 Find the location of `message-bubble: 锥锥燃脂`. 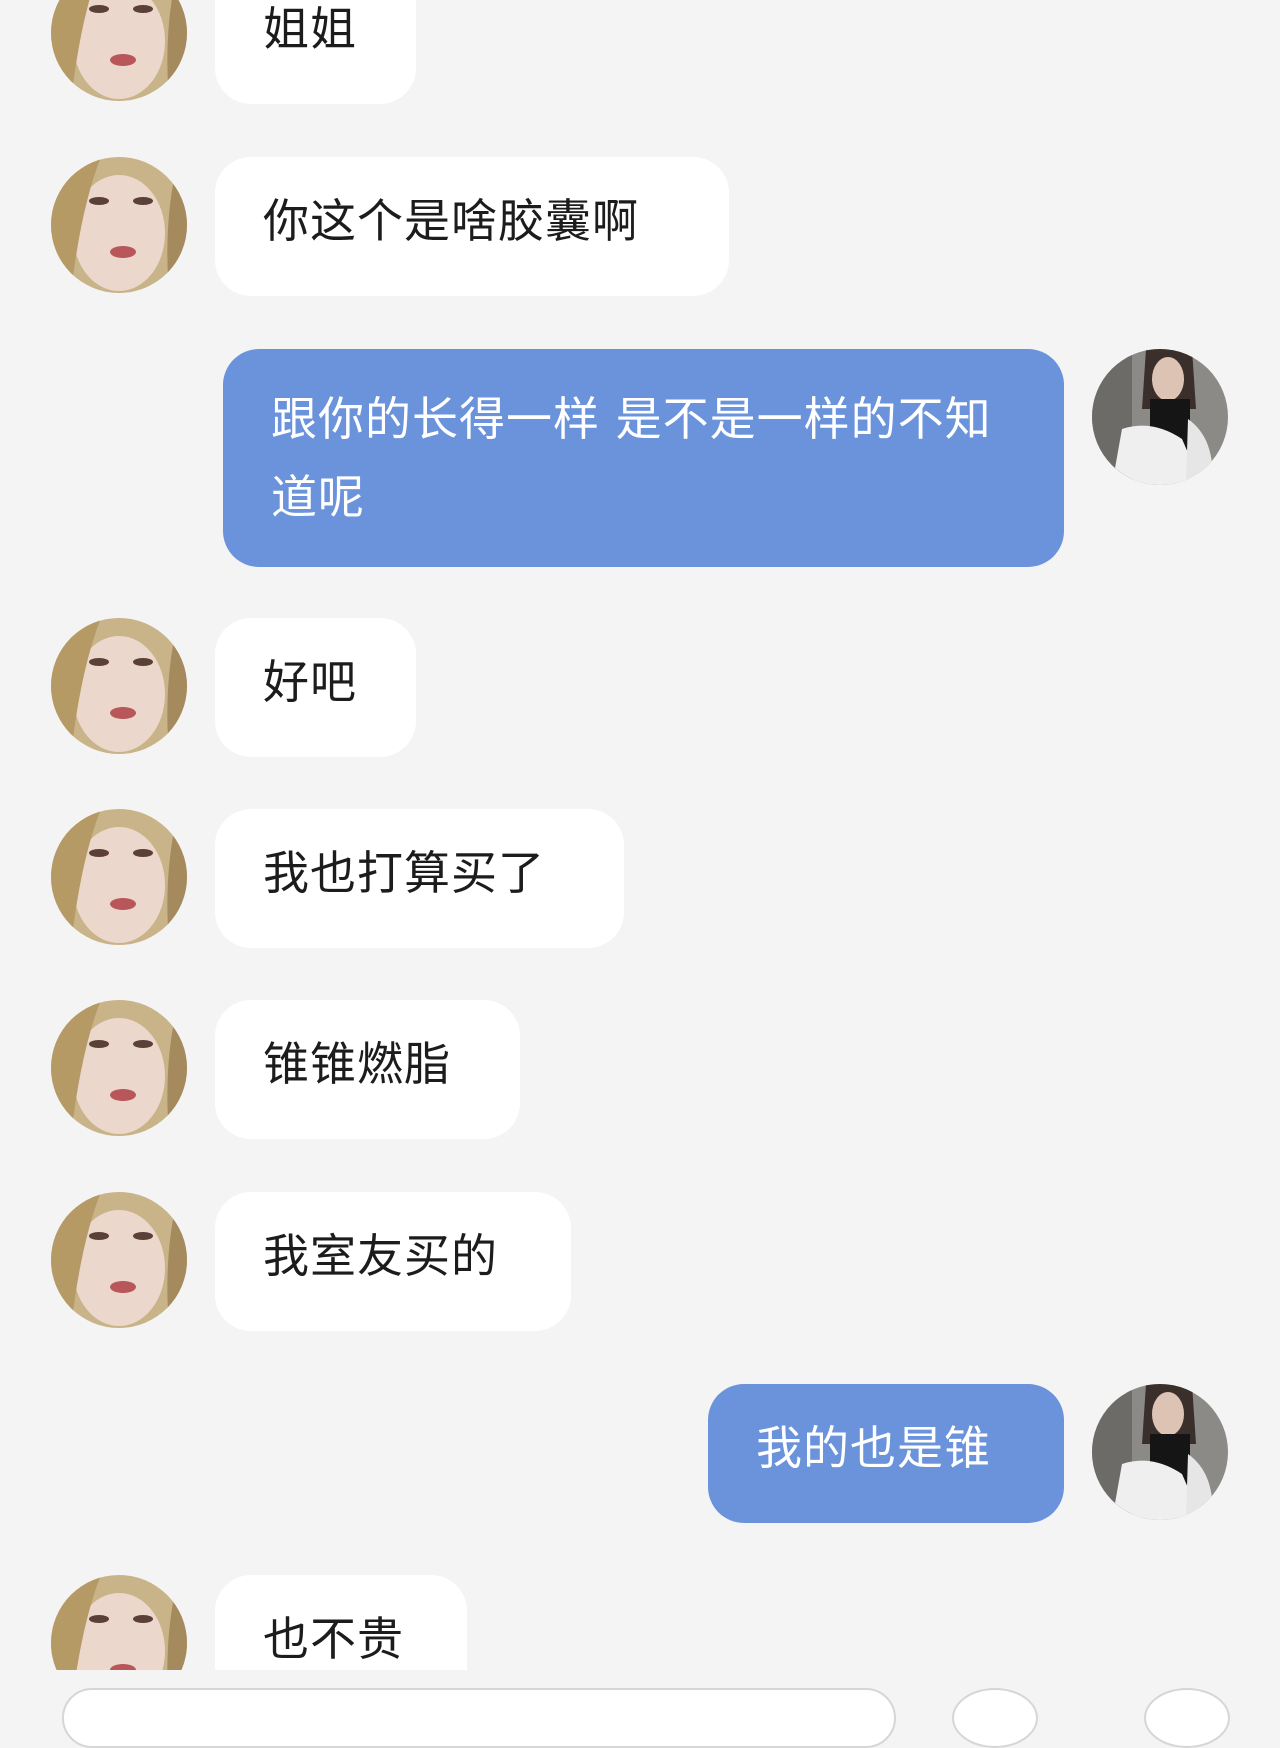

message-bubble: 锥锥燃脂 is located at coordinates (367, 1069).